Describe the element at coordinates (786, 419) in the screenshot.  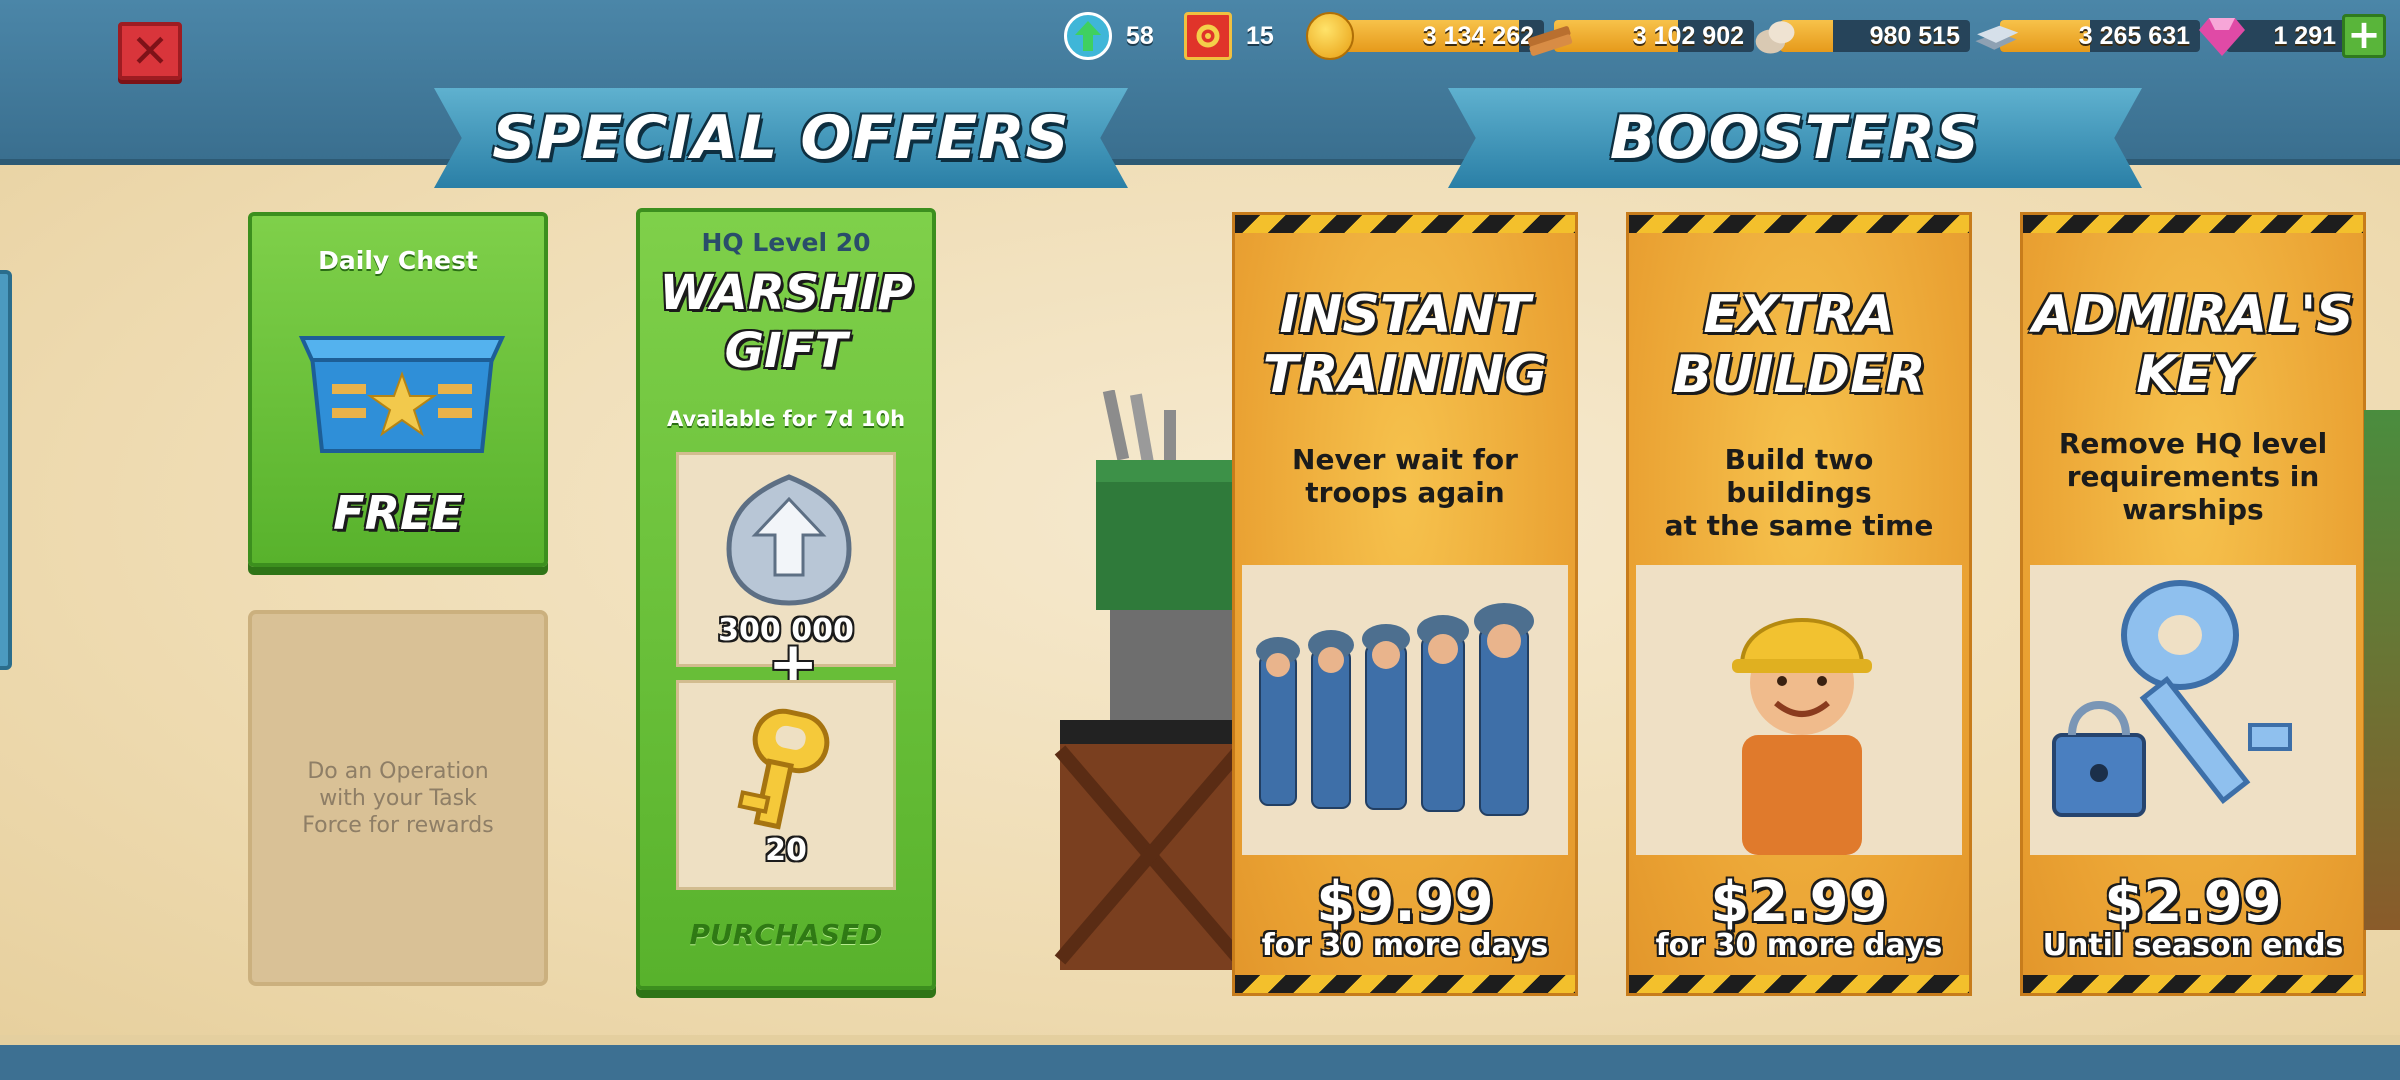
I see `availability-label: Available for 7d 10h` at that location.